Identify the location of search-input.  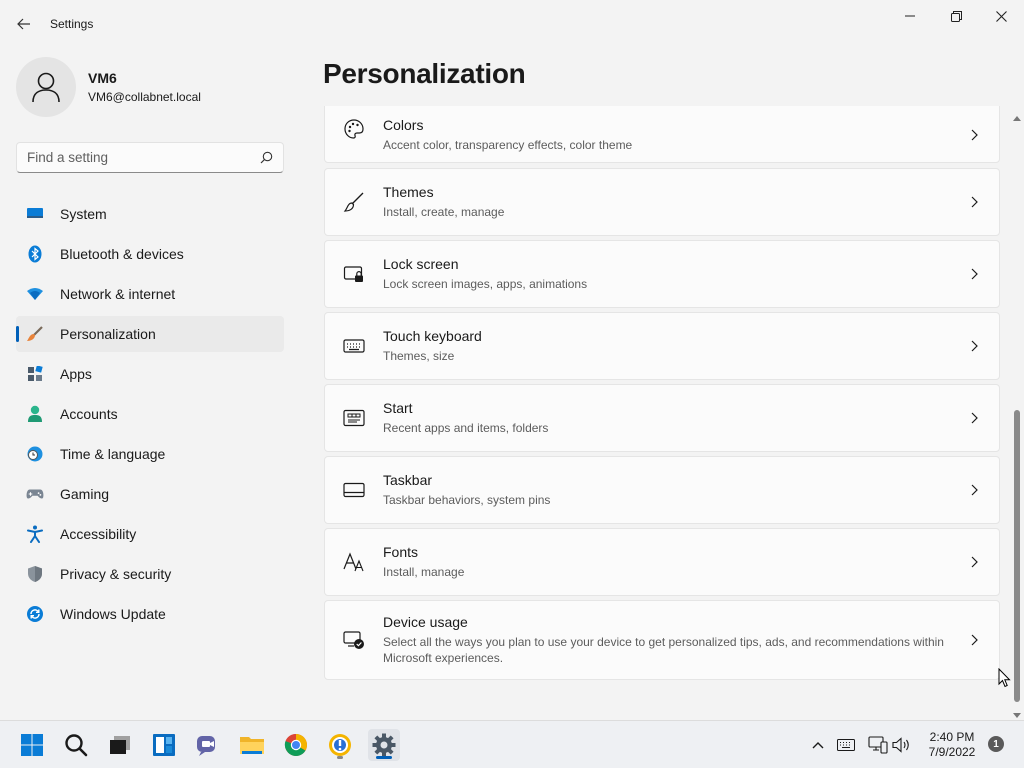
(143, 157).